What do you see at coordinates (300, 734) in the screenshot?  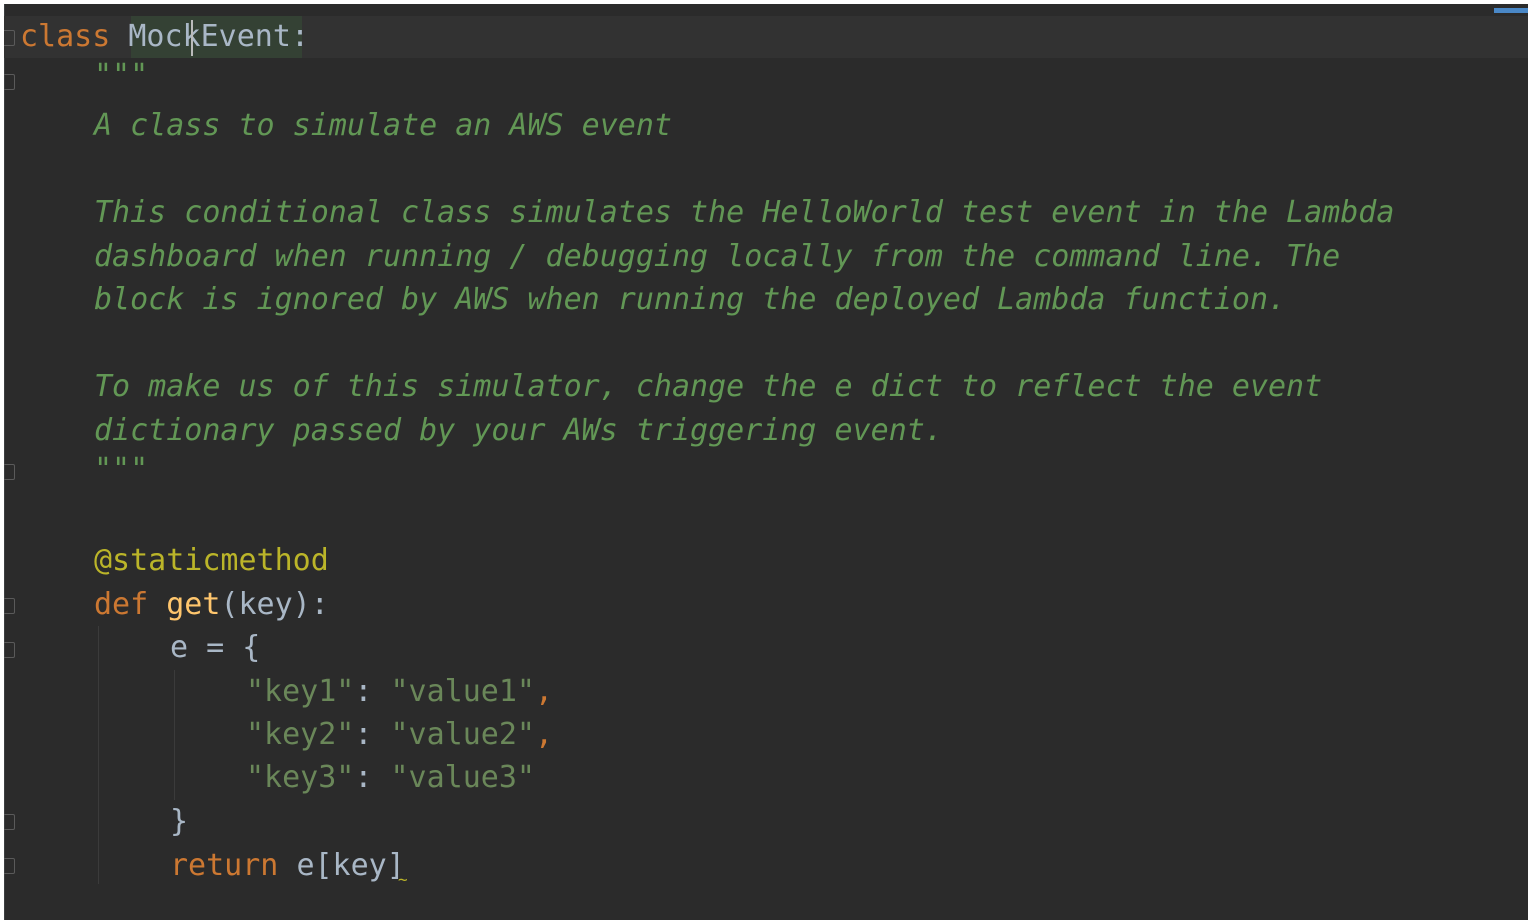 I see `dict-key: "key2"` at bounding box center [300, 734].